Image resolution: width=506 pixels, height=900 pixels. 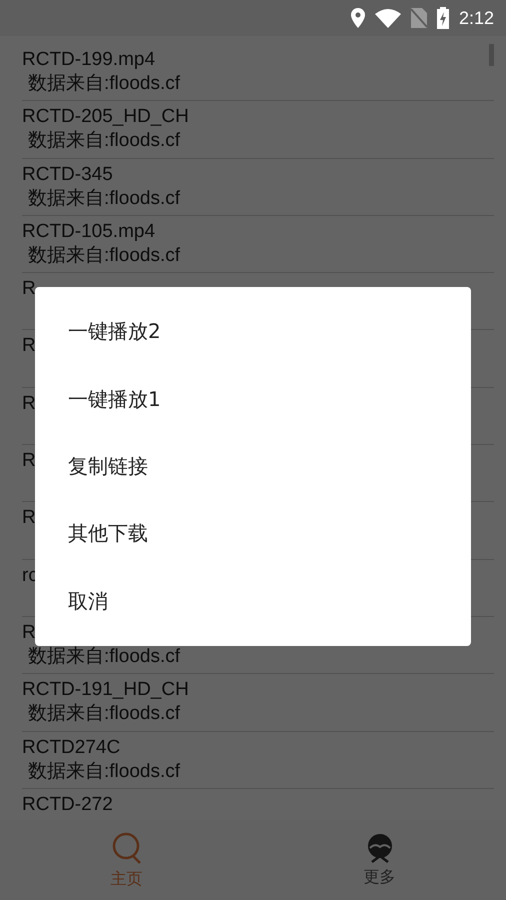 What do you see at coordinates (253, 399) in the screenshot?
I see `menu-item: 一键播放1` at bounding box center [253, 399].